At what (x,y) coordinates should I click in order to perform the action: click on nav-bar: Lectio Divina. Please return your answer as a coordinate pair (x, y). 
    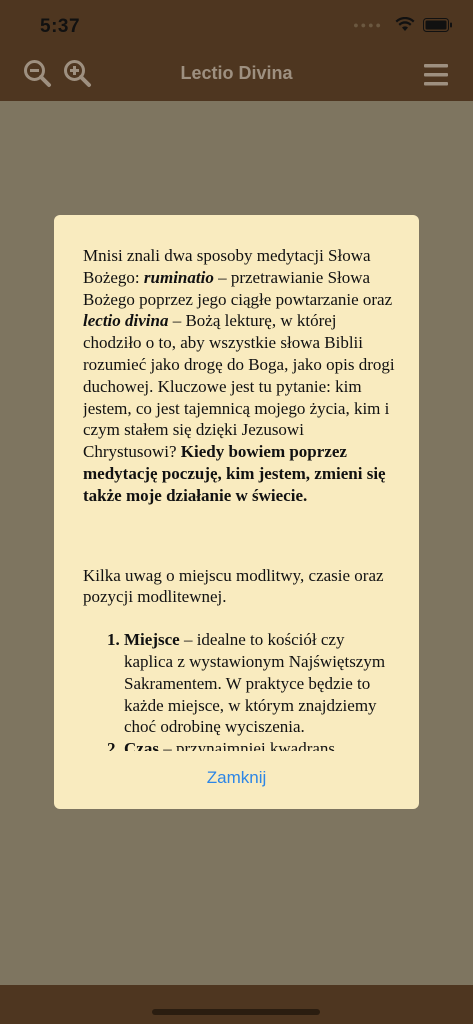
    Looking at the image, I should click on (236, 74).